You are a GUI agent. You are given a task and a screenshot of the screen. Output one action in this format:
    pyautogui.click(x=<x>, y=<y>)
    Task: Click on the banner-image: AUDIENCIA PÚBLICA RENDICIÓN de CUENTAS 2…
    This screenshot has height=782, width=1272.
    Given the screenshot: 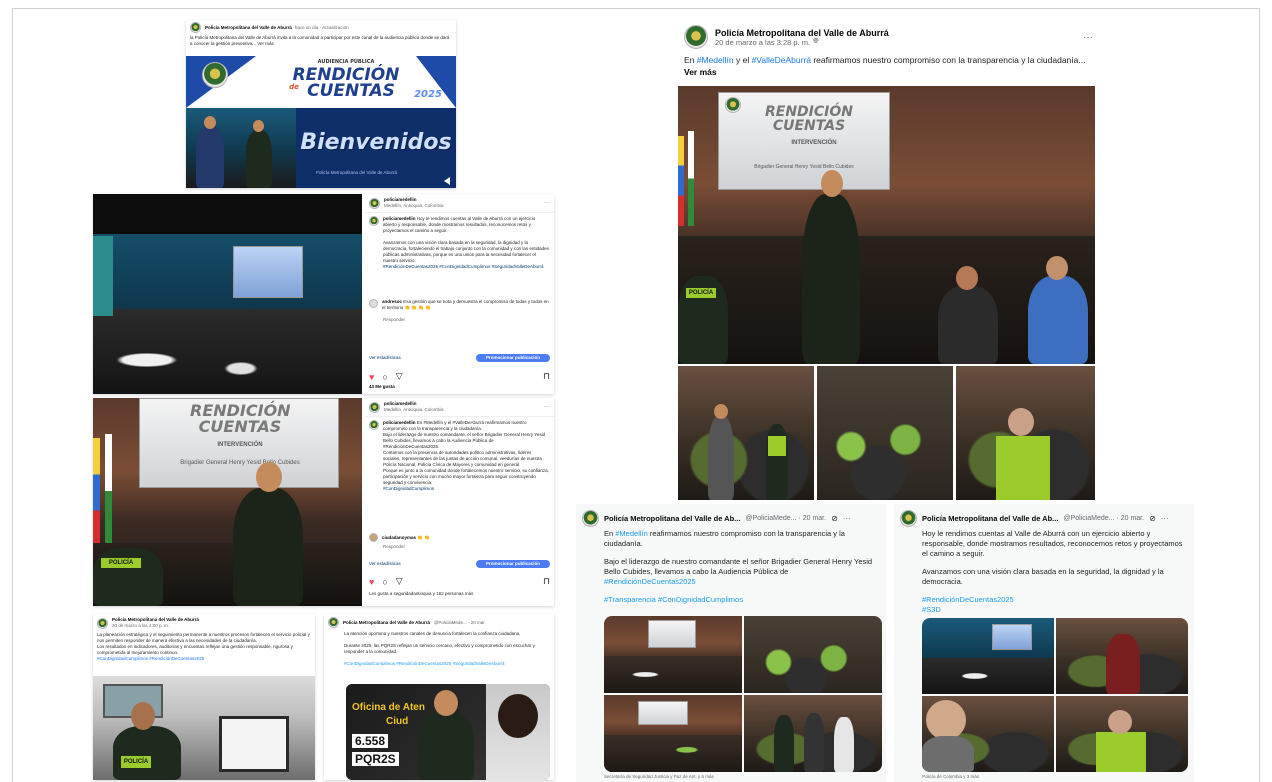 What is the action you would take?
    pyautogui.click(x=321, y=122)
    